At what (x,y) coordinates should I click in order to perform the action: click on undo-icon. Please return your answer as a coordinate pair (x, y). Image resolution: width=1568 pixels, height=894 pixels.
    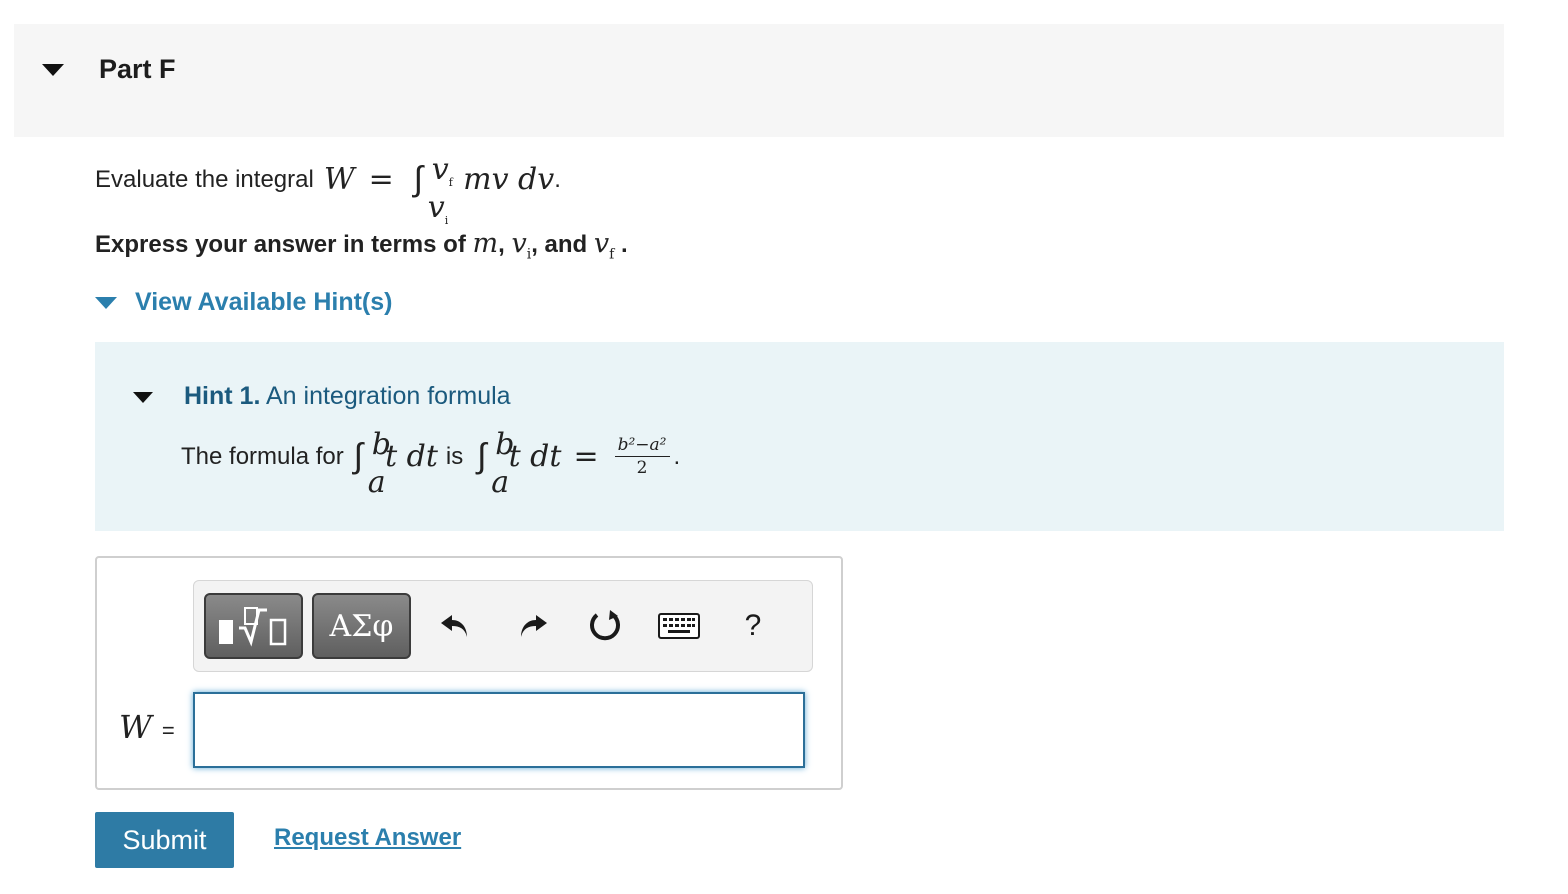
    Looking at the image, I should click on (455, 626).